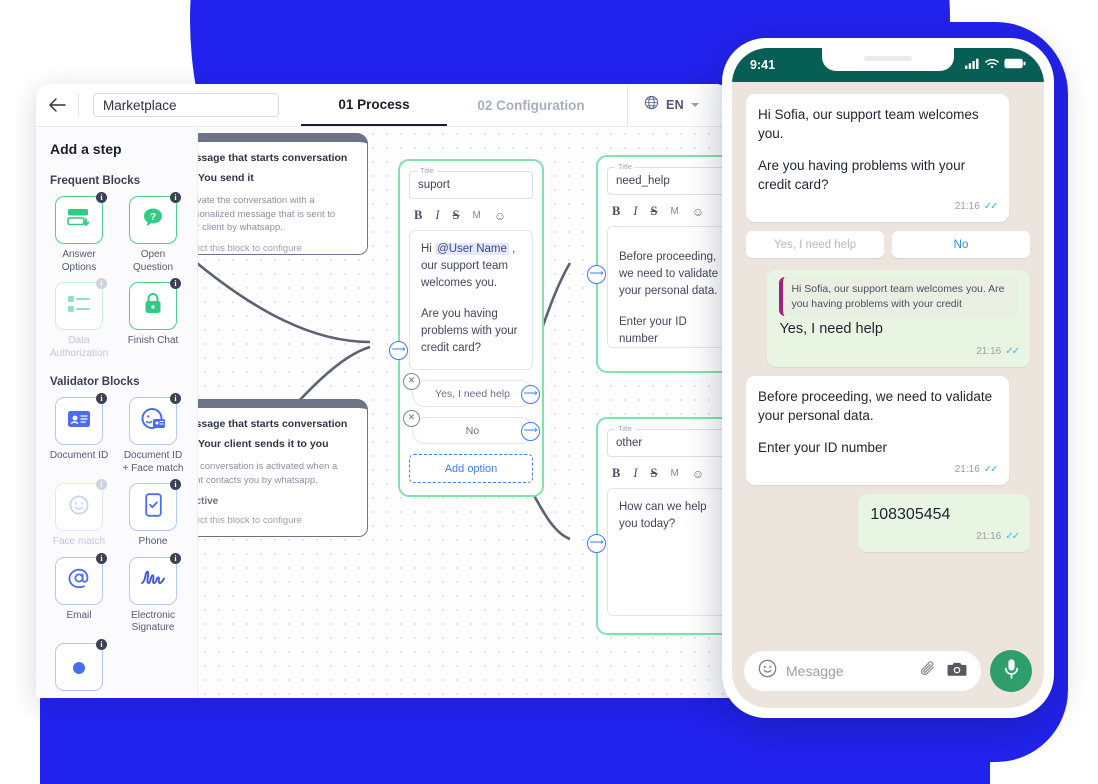  I want to click on block-data-authorization: i Data Authorization, so click(79, 319).